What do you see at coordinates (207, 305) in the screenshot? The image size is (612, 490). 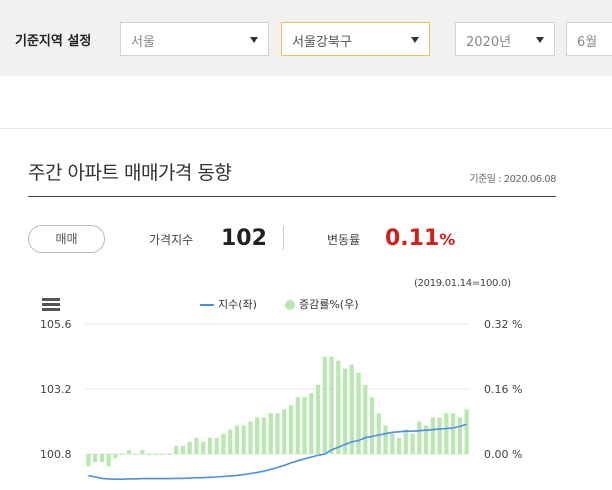 I see `line-legend-icon` at bounding box center [207, 305].